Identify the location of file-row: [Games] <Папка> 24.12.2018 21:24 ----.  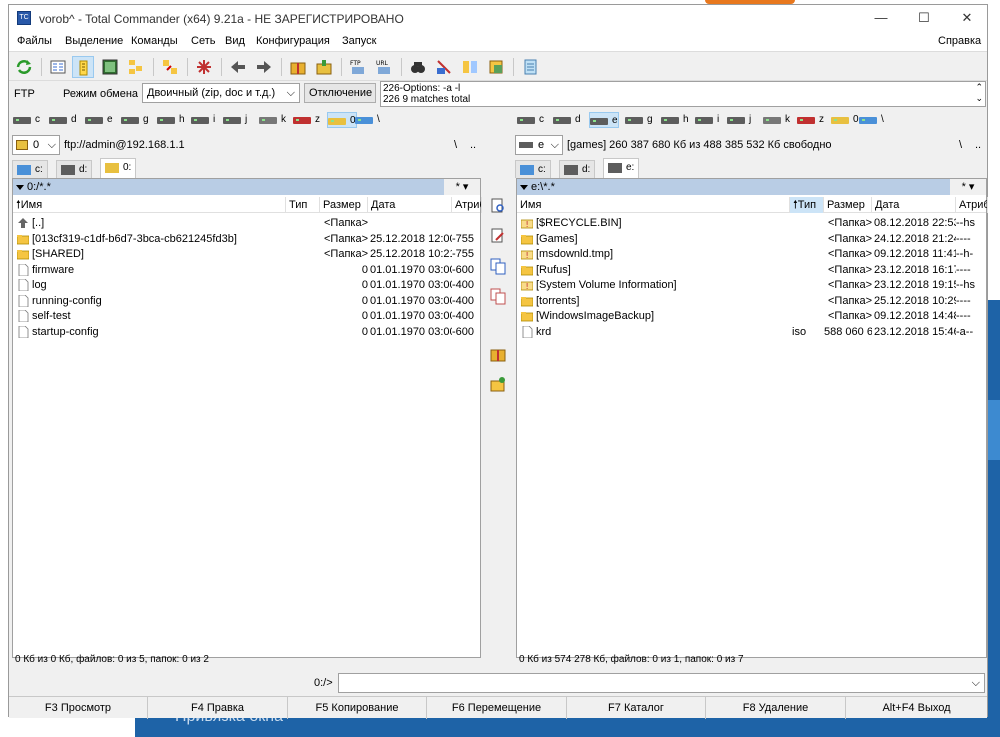
(751, 239).